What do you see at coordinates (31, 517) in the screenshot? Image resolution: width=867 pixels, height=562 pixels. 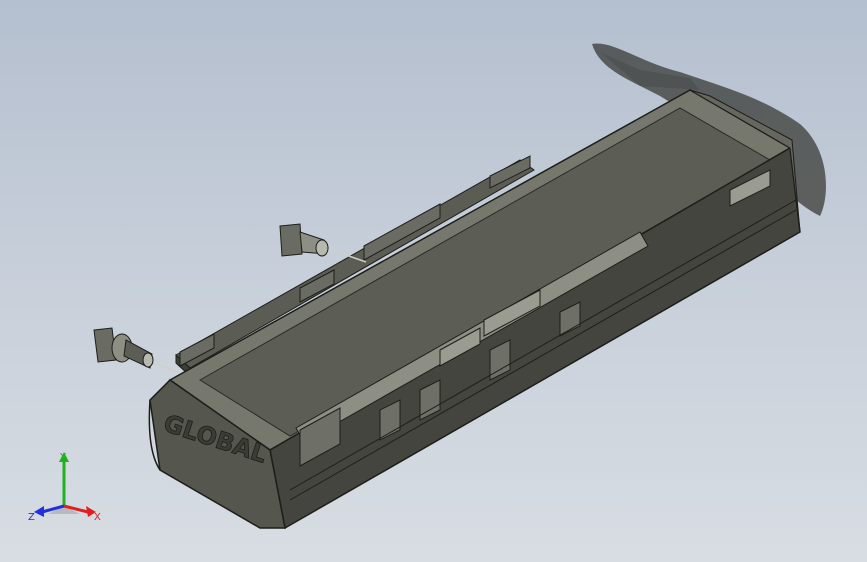 I see `z-axis-label: Z` at bounding box center [31, 517].